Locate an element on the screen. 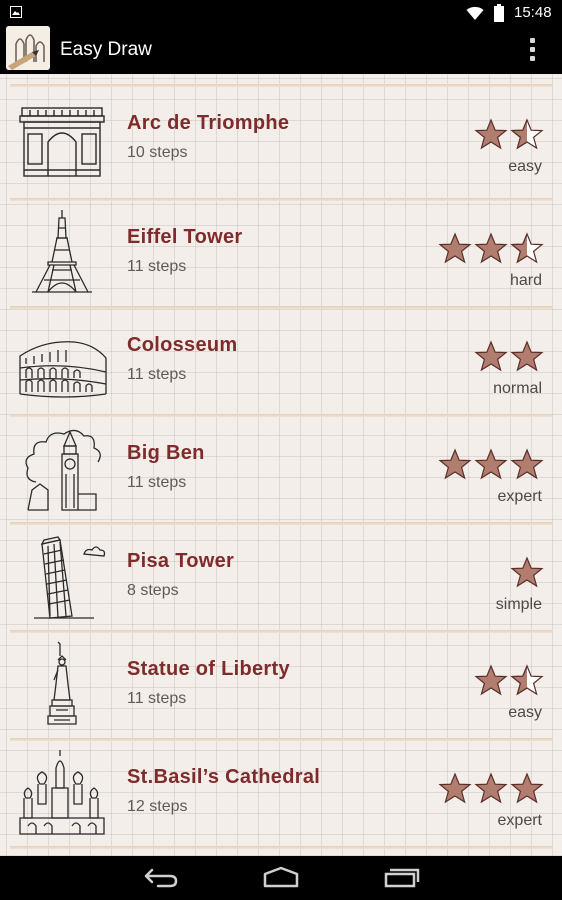  eiffel-tower-thumbnail is located at coordinates (62, 251).